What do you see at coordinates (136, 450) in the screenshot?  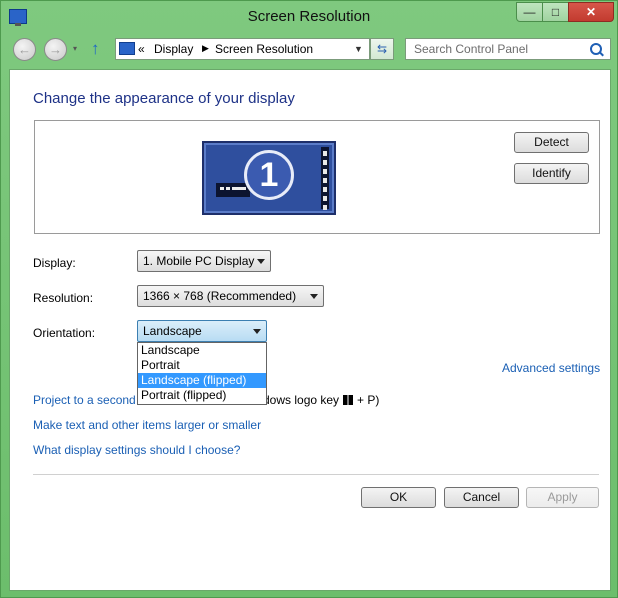 I see `display-settings-help-link: What display settings should I choose?` at bounding box center [136, 450].